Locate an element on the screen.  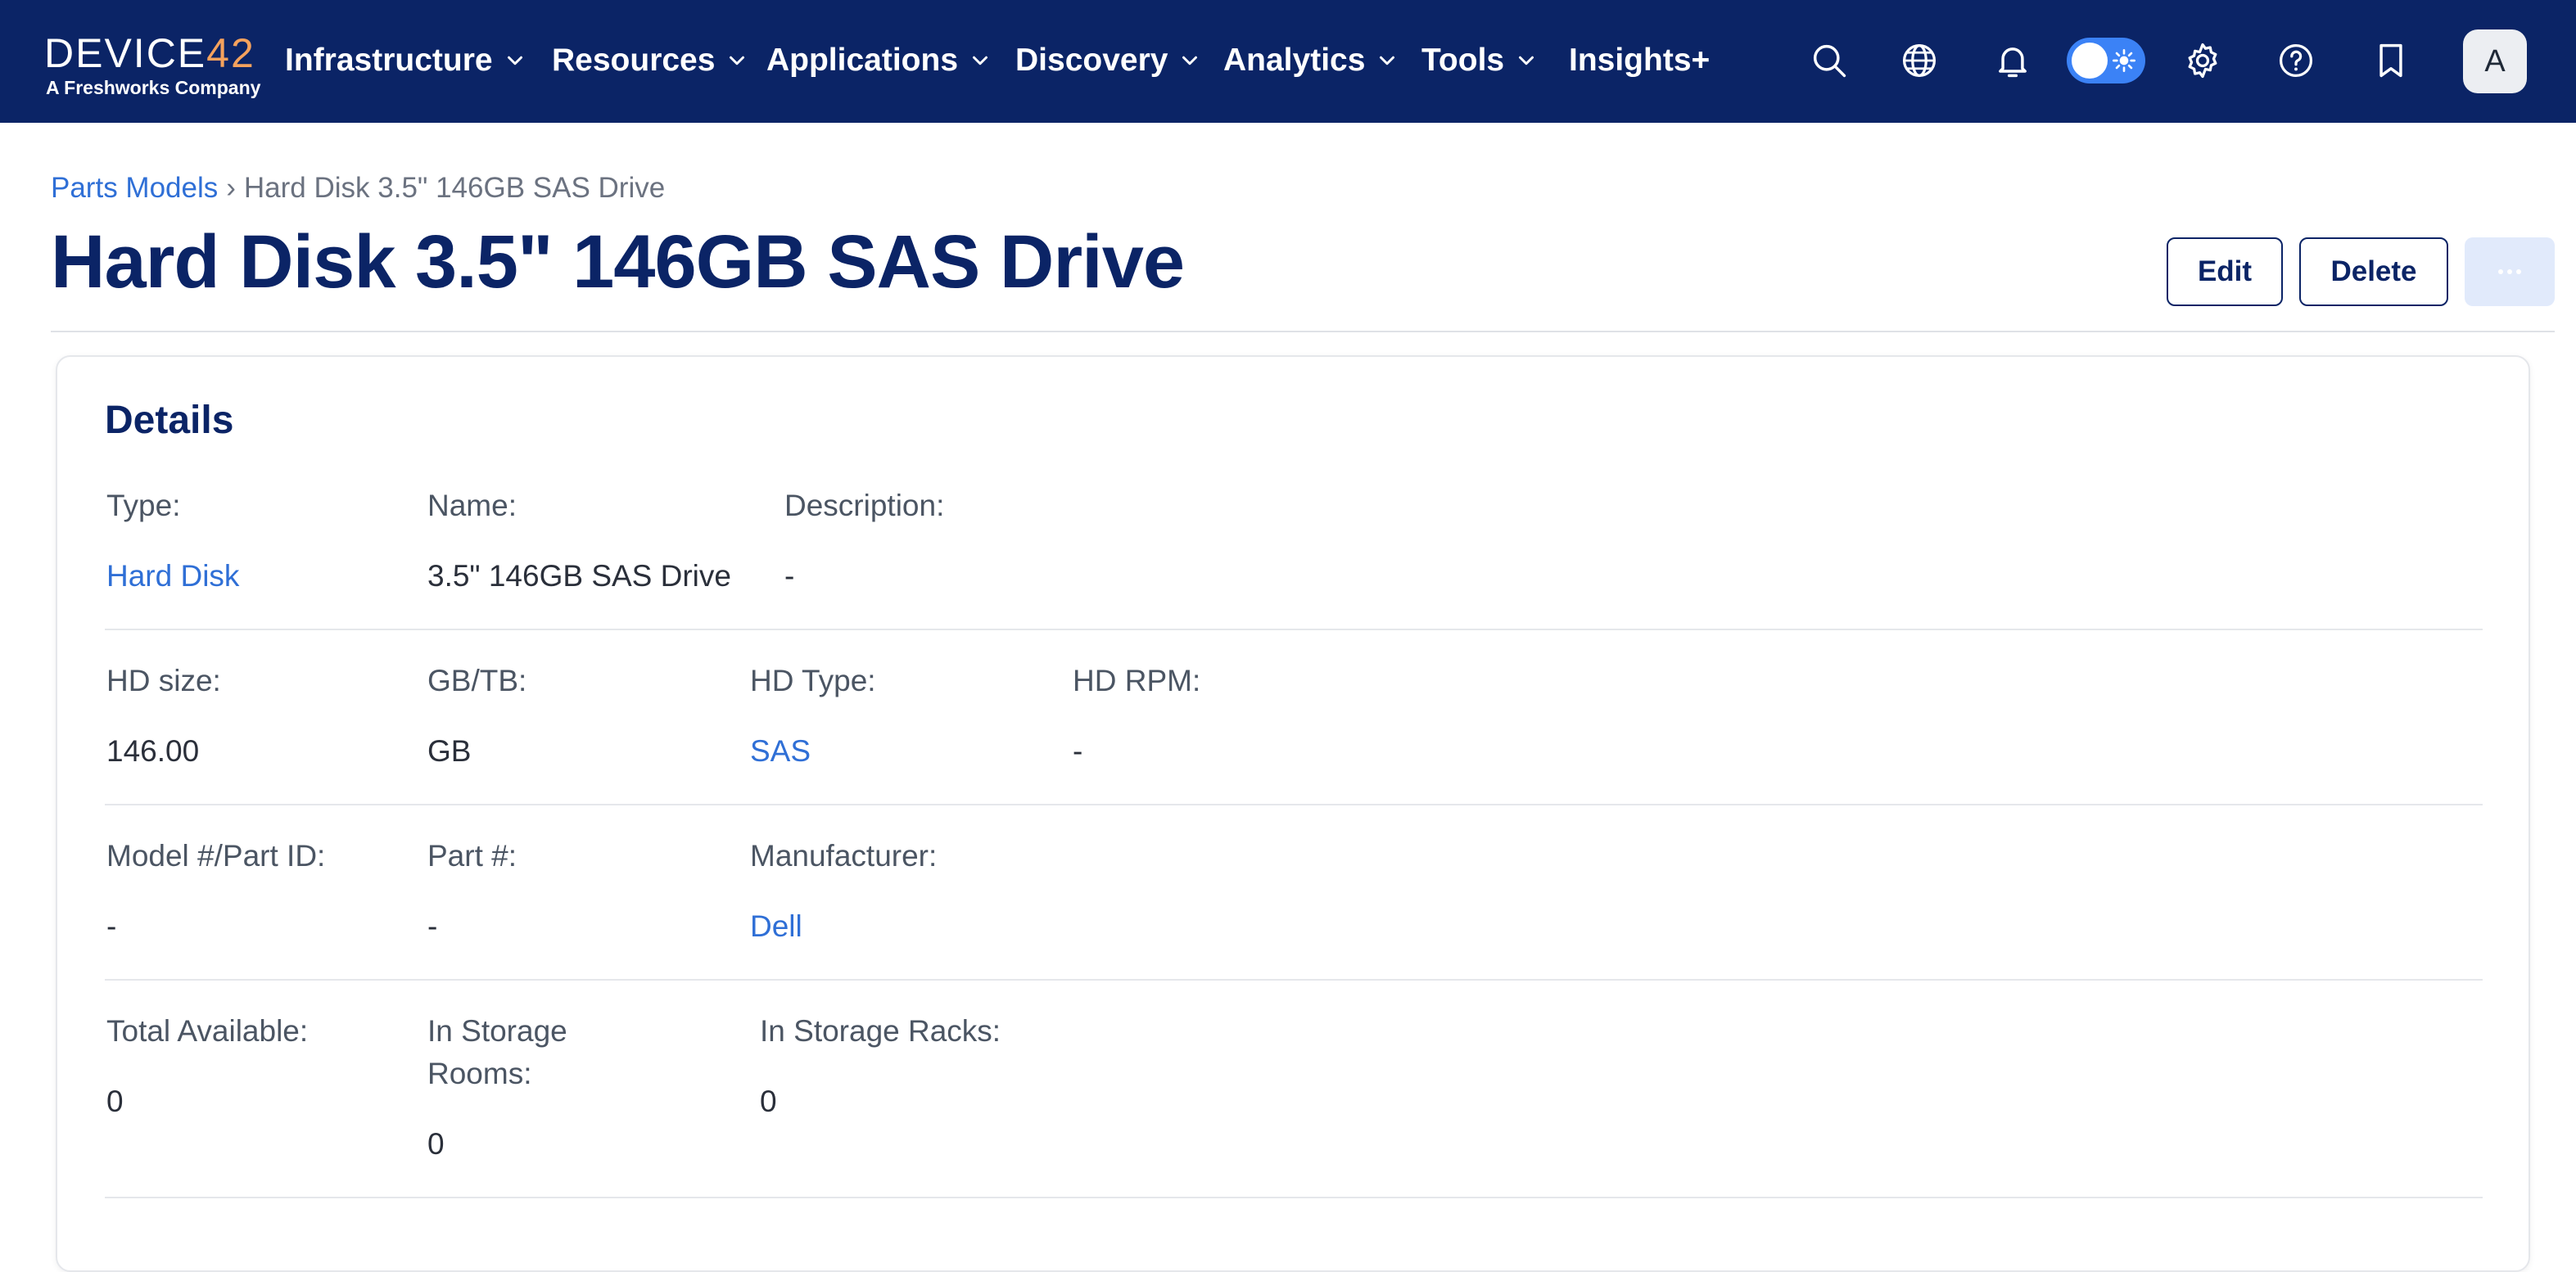
nav-item-label: Infrastructure is located at coordinates (389, 60).